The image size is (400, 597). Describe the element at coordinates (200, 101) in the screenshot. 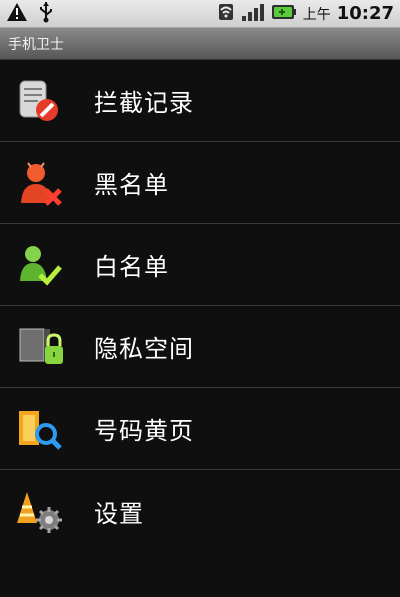

I see `menu-item-block-log: 拦截记录` at that location.